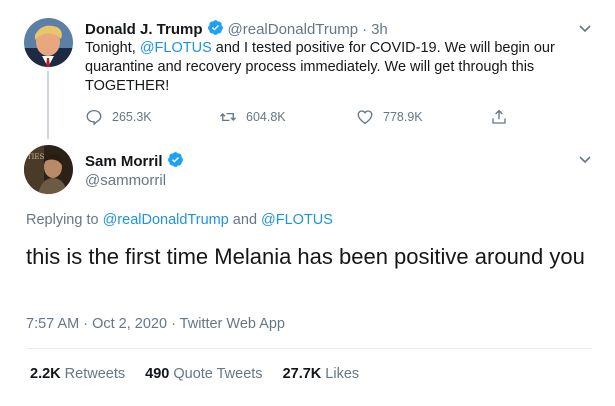 The image size is (615, 406). I want to click on sam-morril-avatar: TIES, so click(48, 169).